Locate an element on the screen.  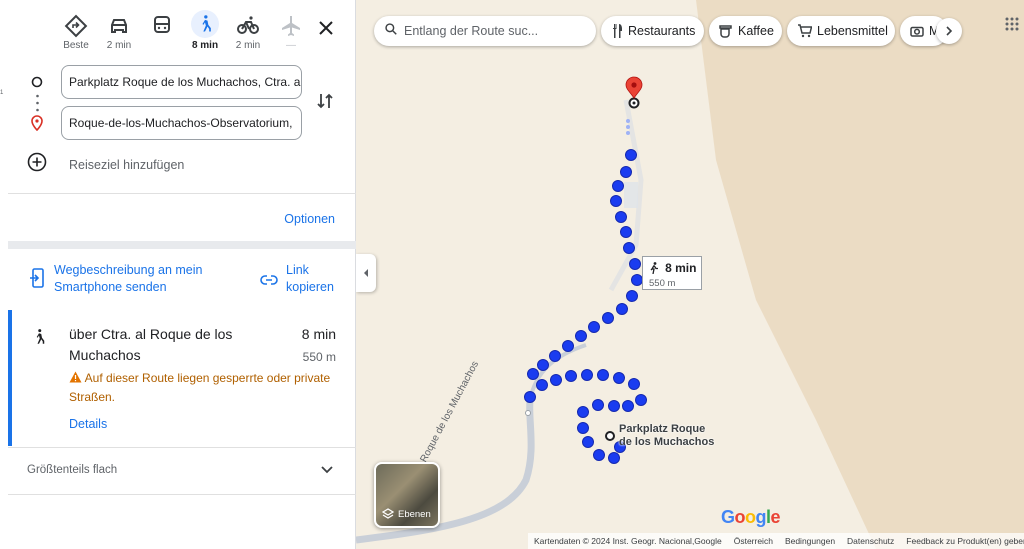
place-label-parking: Parkplatz Roque de los Muchachos is located at coordinates (666, 436).